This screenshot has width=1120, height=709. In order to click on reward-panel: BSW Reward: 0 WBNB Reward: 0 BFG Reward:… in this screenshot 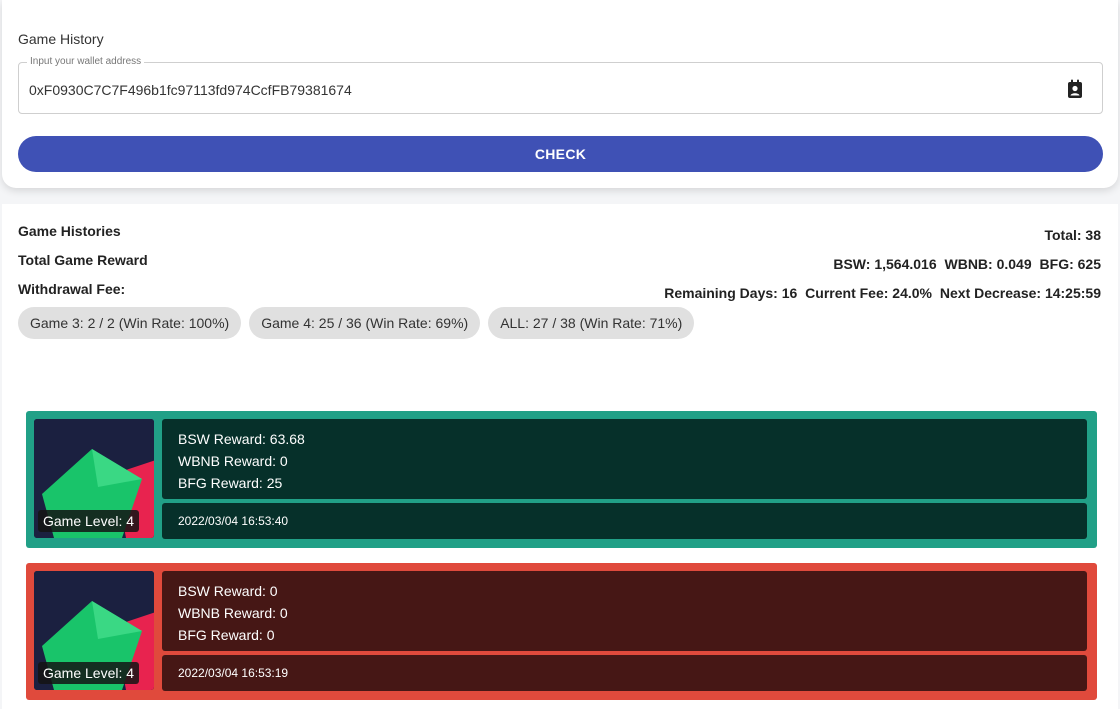, I will do `click(624, 611)`.